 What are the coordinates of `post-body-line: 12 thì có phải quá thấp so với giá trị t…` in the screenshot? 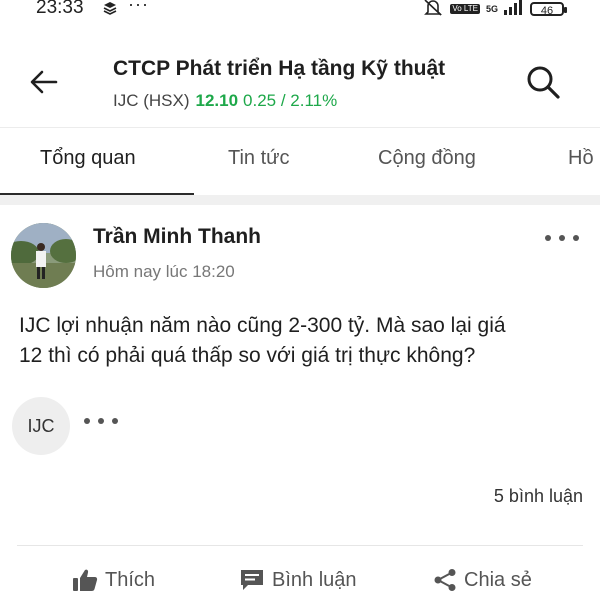 It's located at (247, 355).